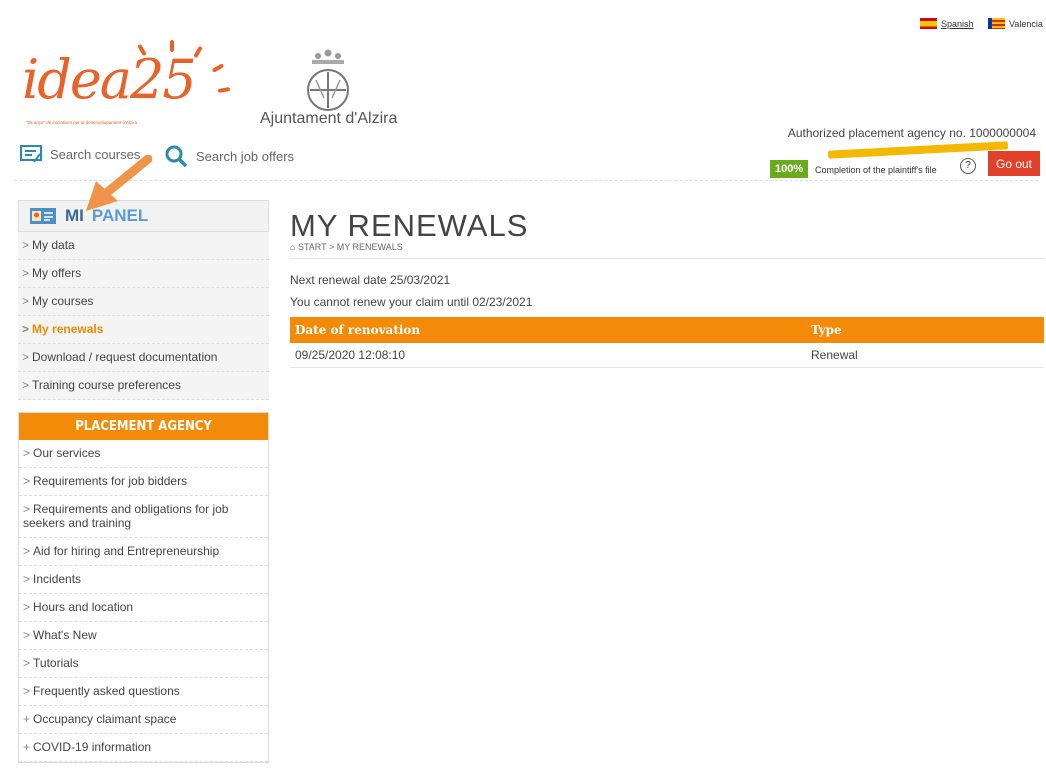 Image resolution: width=1046 pixels, height=782 pixels. Describe the element at coordinates (876, 170) in the screenshot. I see `completion-label: Completion of the plaintiff's file` at that location.